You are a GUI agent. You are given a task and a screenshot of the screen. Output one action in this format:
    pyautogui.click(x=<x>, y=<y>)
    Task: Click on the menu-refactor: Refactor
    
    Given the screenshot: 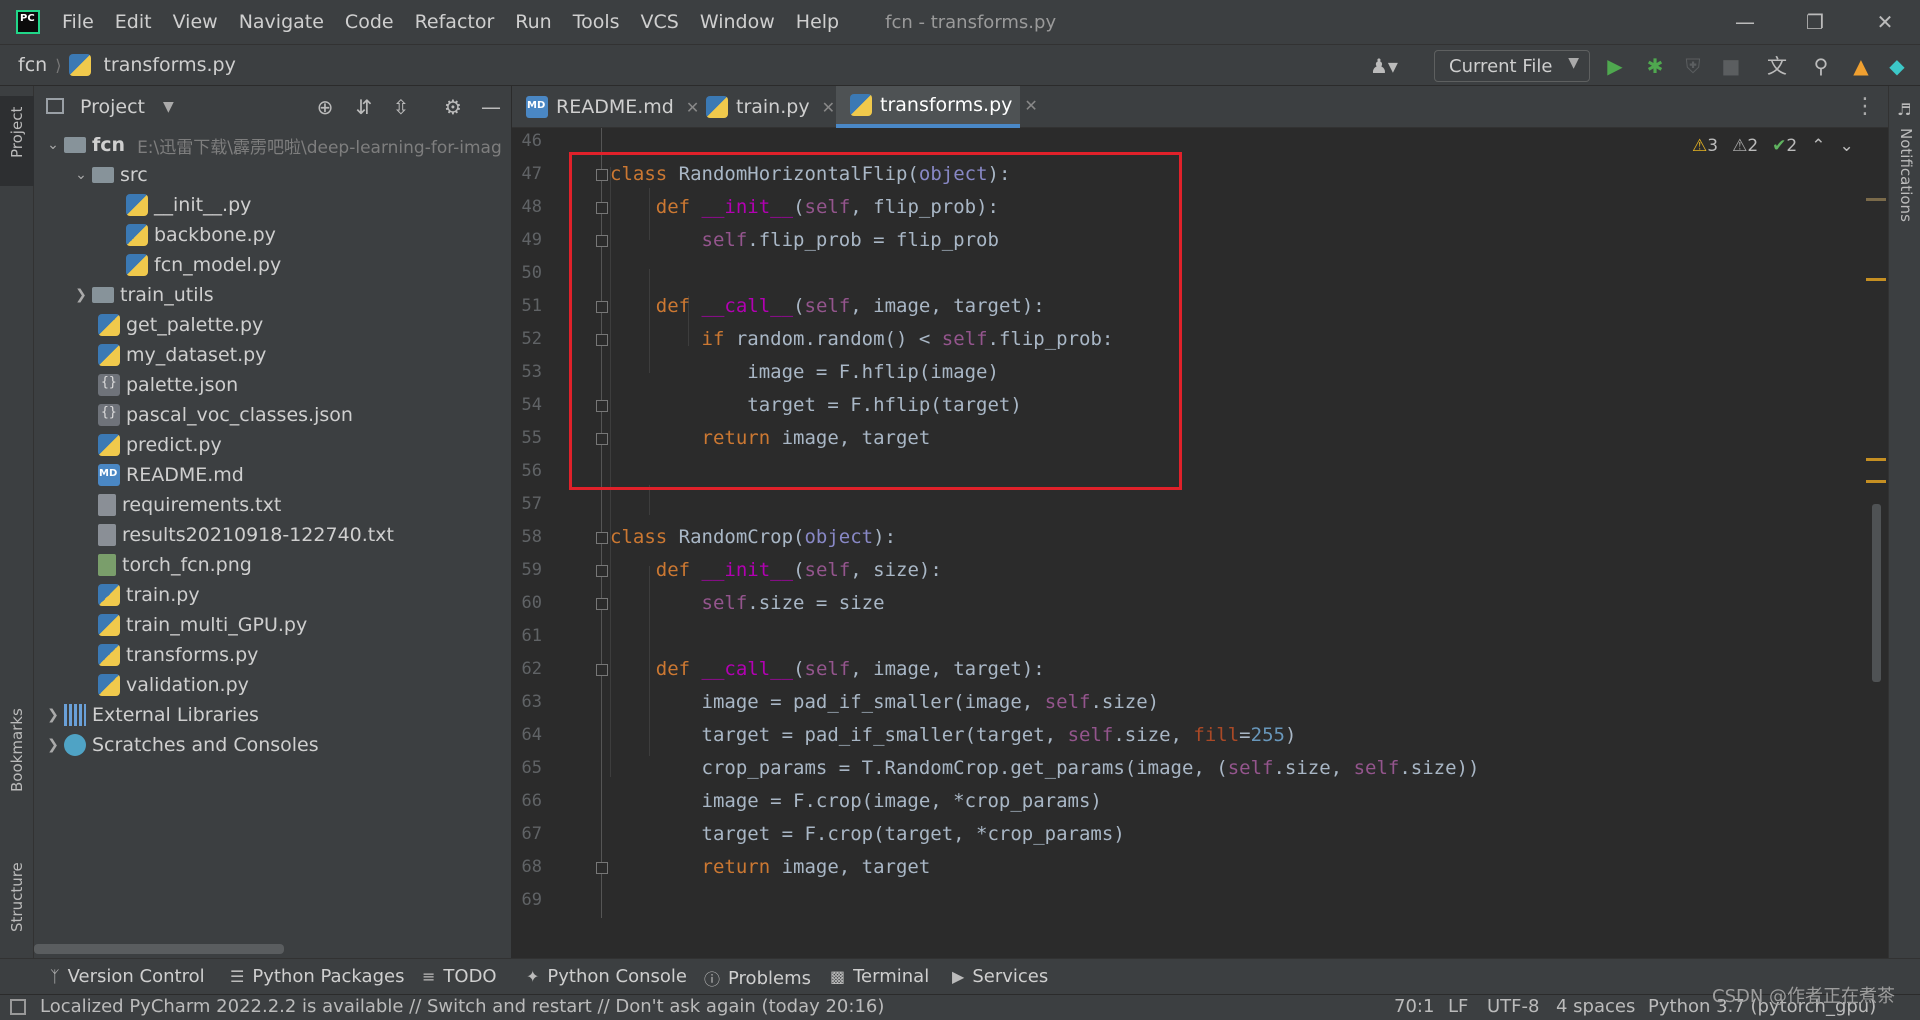 What is the action you would take?
    pyautogui.click(x=455, y=22)
    